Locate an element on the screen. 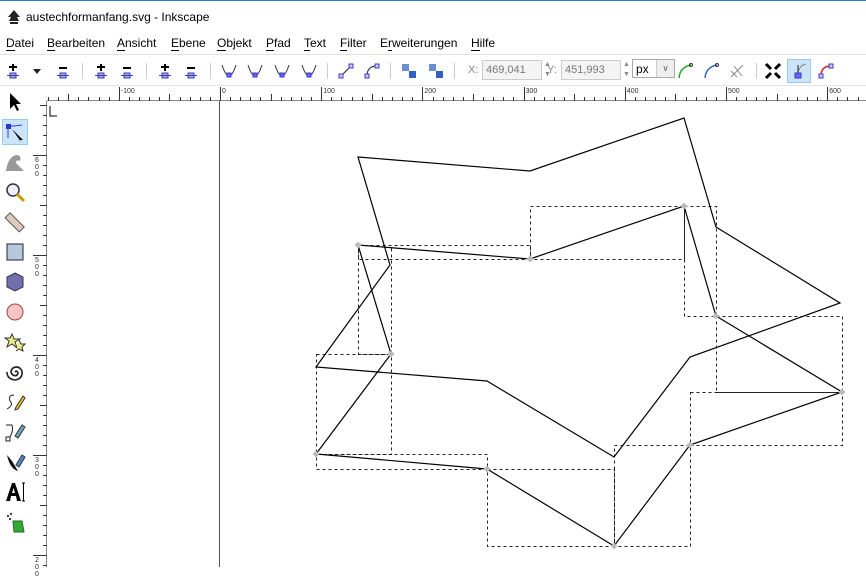 The width and height of the screenshot is (866, 578). stroke-to-path-icon is located at coordinates (436, 71).